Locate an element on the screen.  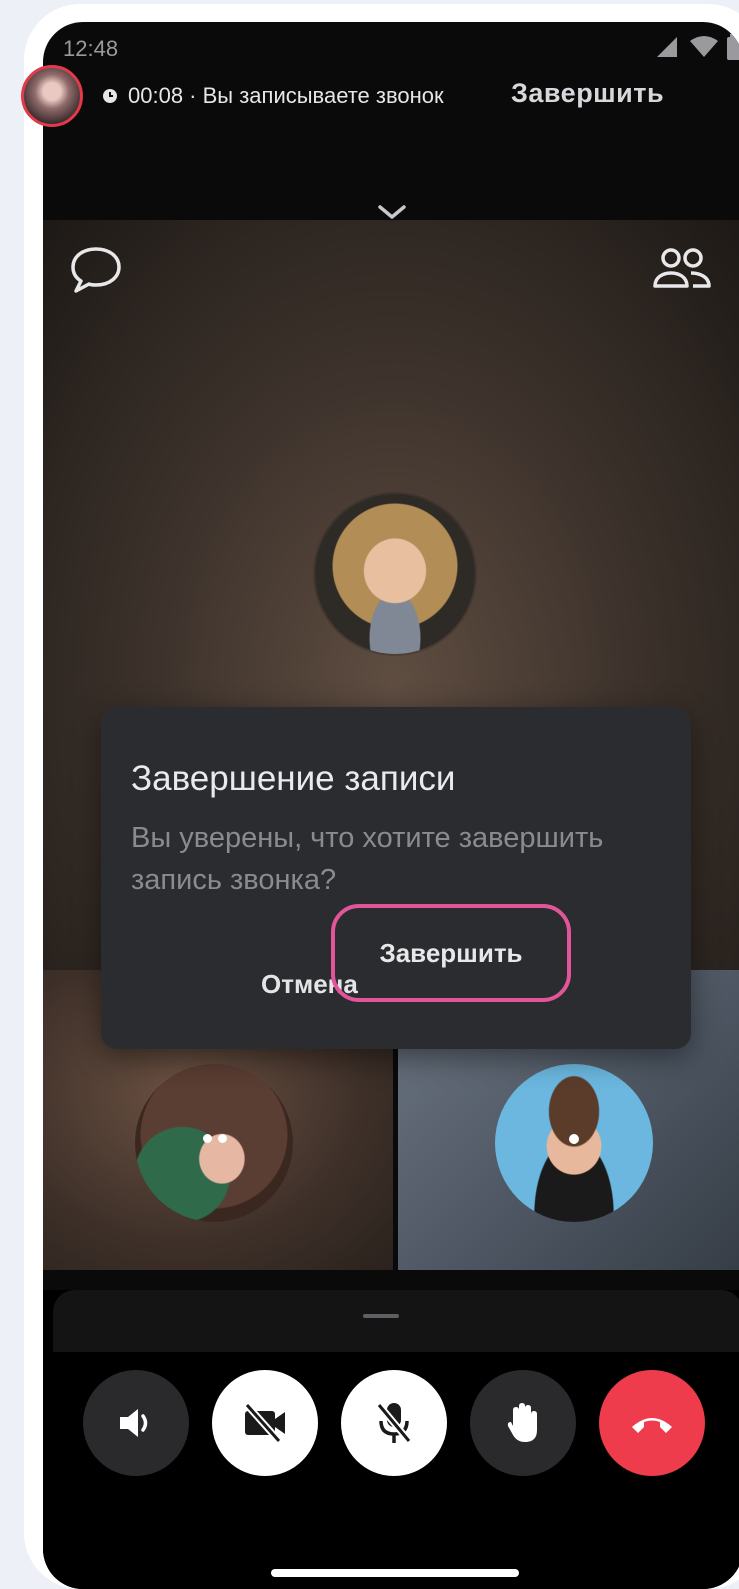
home-indicator is located at coordinates (395, 1573).